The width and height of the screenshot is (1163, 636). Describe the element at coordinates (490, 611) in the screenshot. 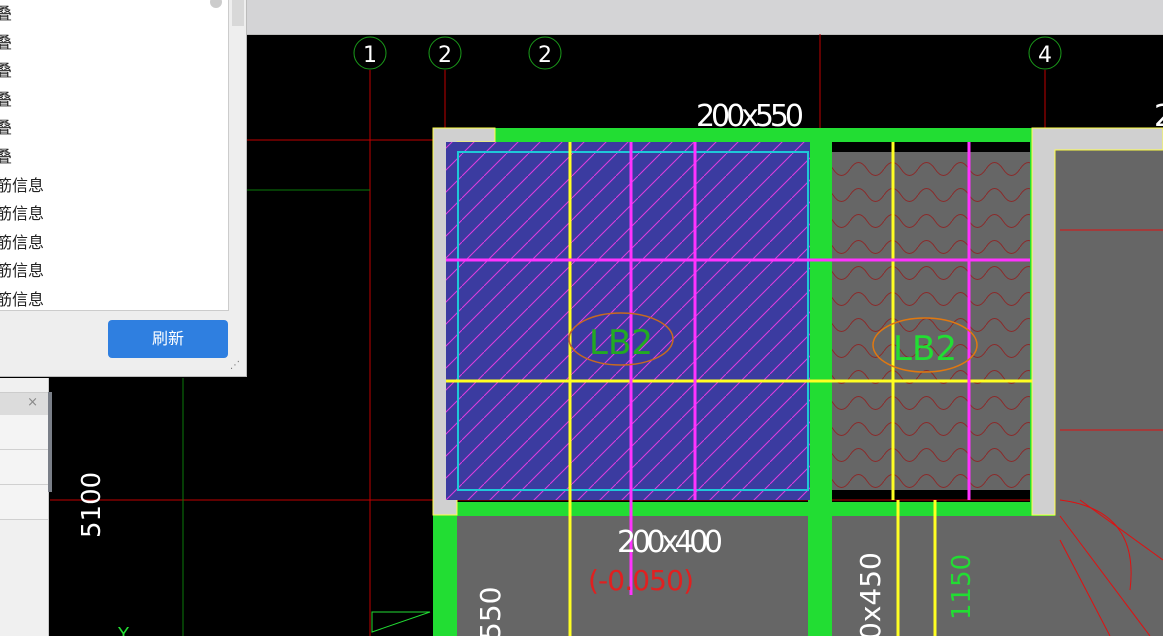

I see `dimension-label: 550` at that location.